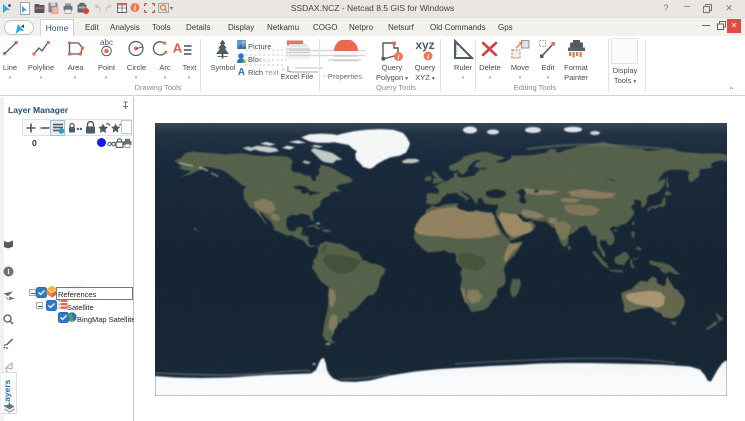  I want to click on svg-text: A, so click(178, 48).